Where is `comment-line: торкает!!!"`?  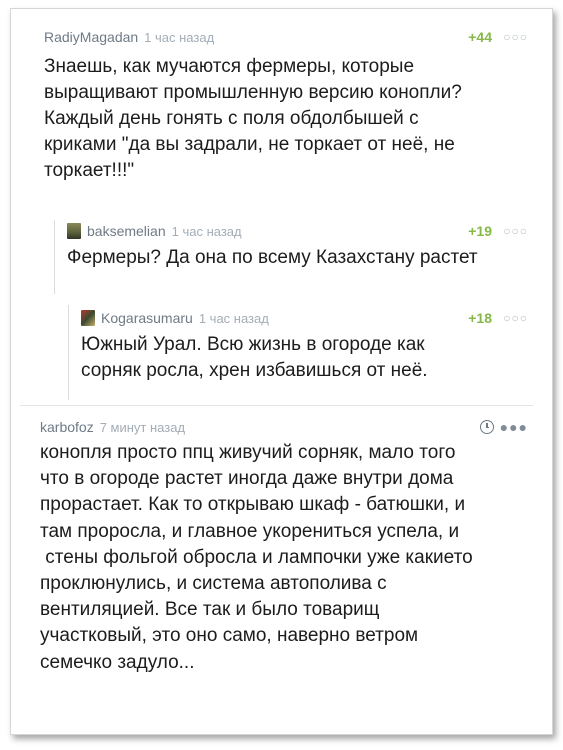 comment-line: торкает!!!" is located at coordinates (89, 170).